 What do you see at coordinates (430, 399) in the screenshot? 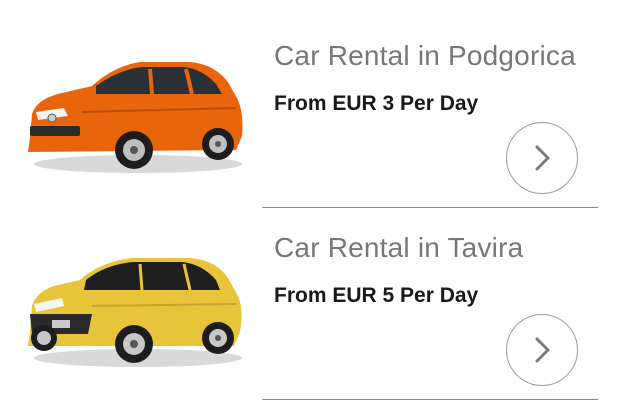
I see `divider` at bounding box center [430, 399].